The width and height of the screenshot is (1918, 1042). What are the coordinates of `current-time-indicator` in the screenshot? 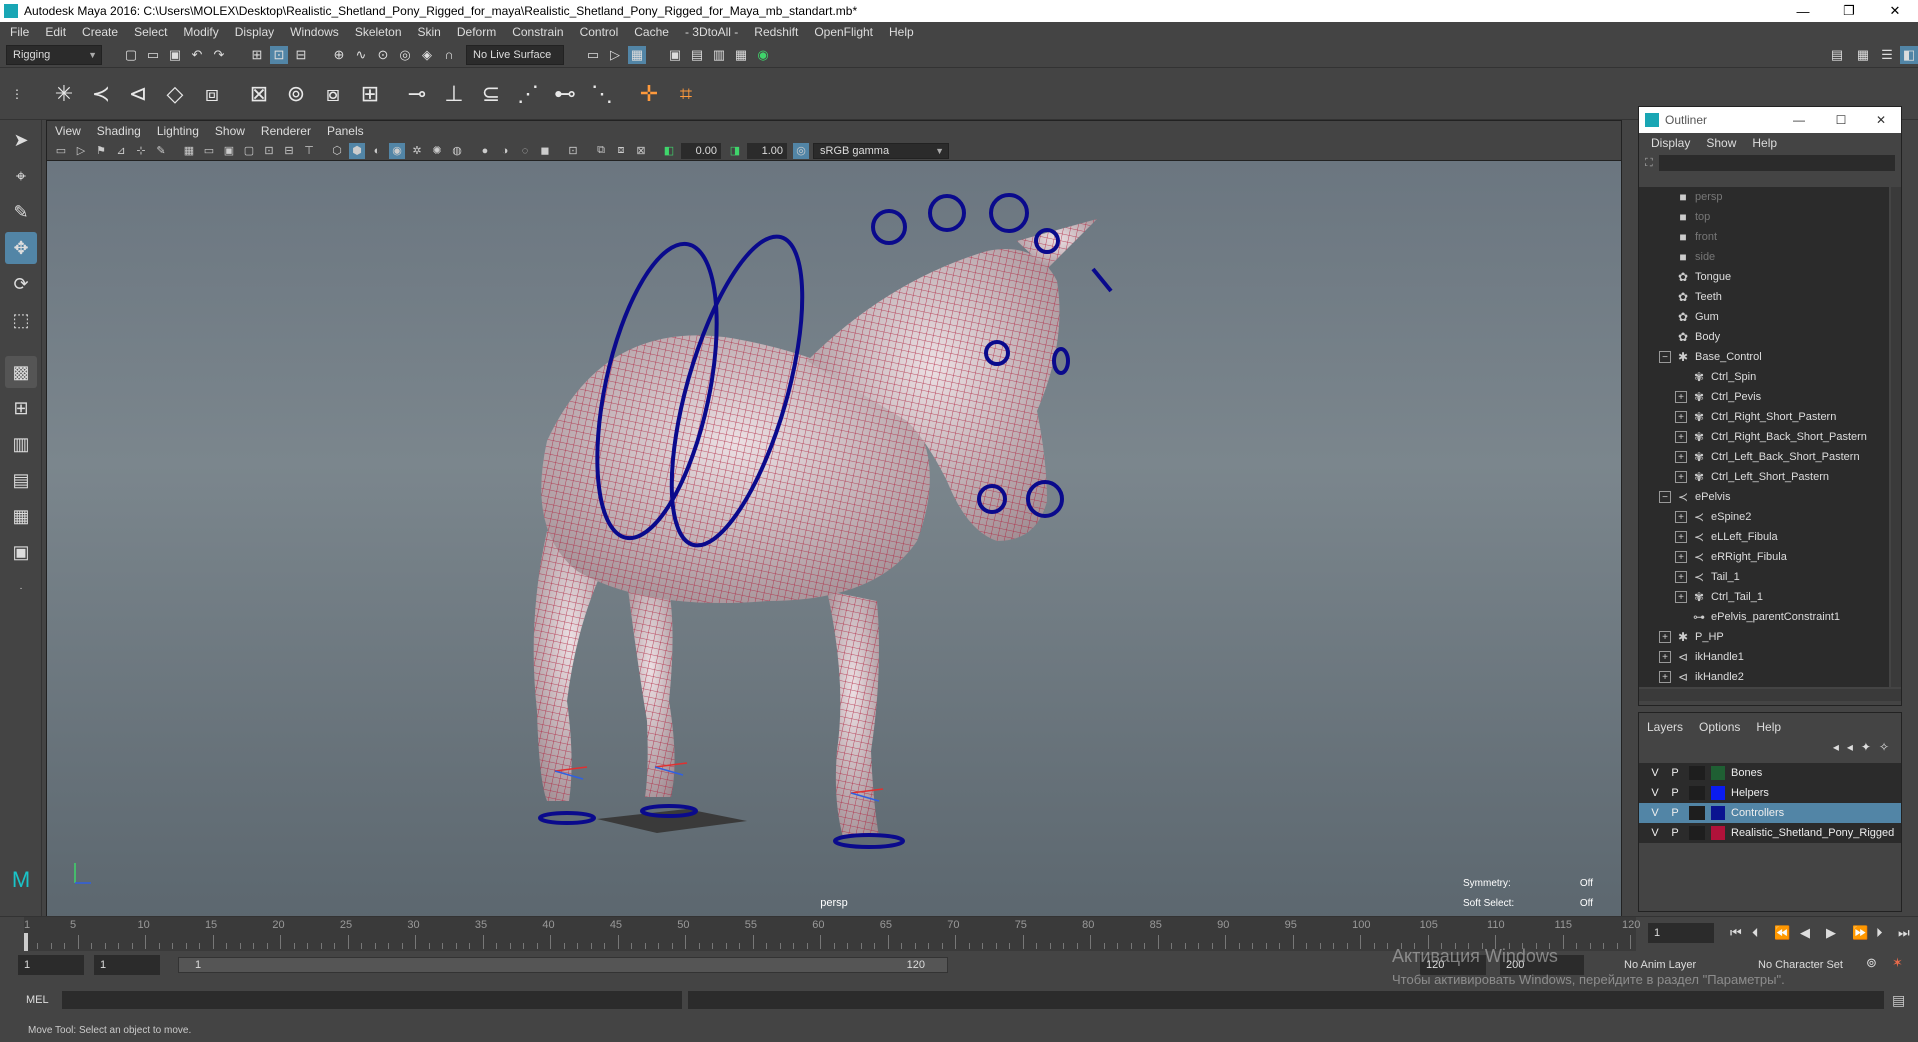 It's located at (26, 942).